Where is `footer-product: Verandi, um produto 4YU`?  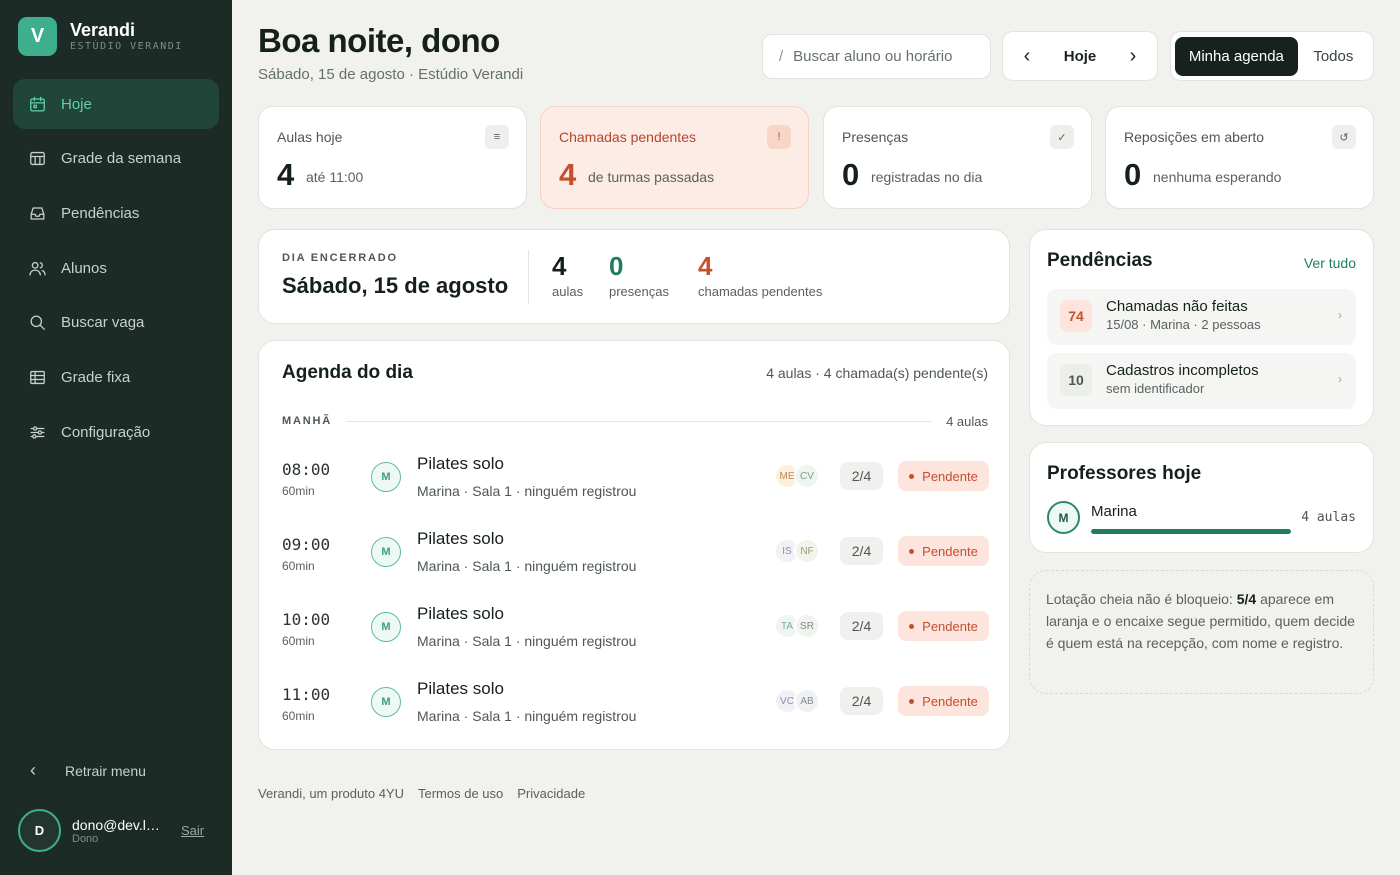
footer-product: Verandi, um produto 4YU is located at coordinates (331, 793).